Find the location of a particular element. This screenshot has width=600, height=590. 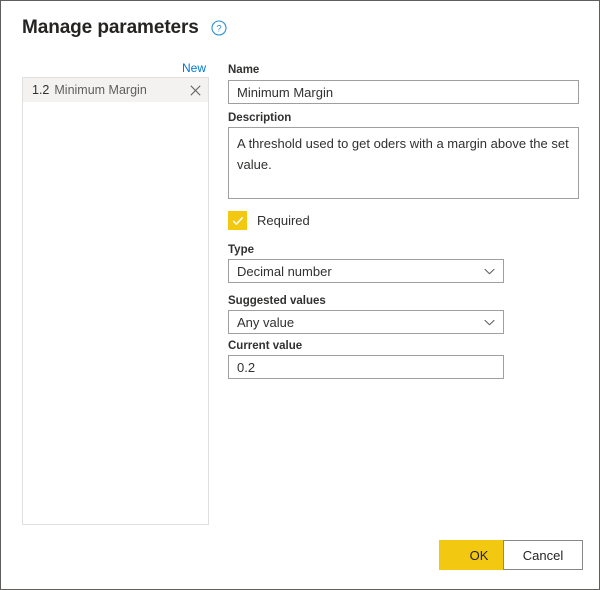

required-checkbox-row: Required is located at coordinates (269, 220).